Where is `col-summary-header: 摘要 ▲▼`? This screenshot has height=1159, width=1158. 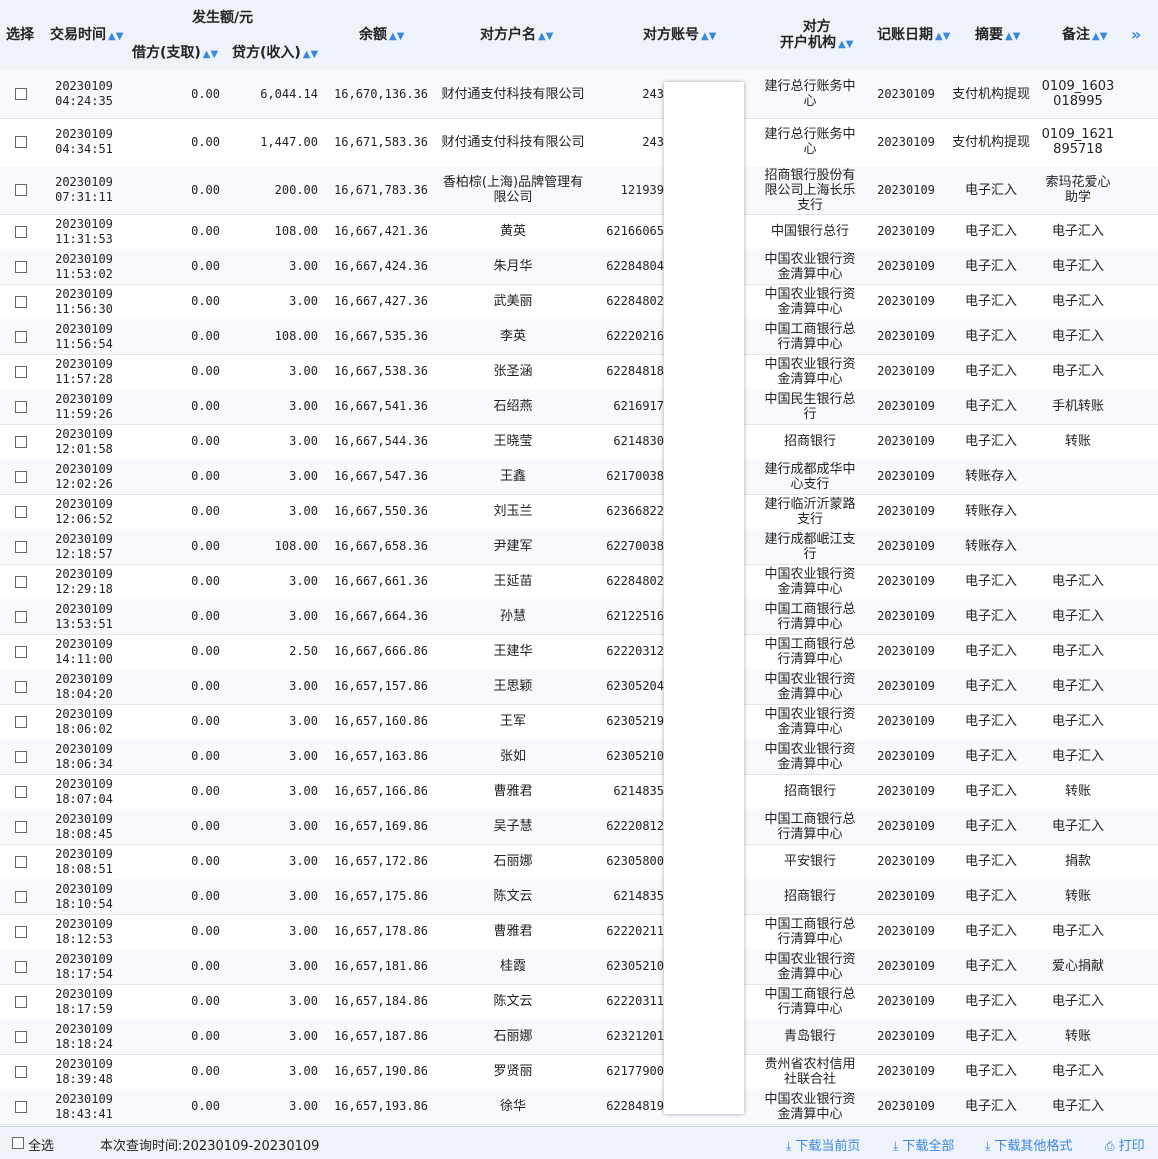
col-summary-header: 摘要 ▲▼ is located at coordinates (997, 36).